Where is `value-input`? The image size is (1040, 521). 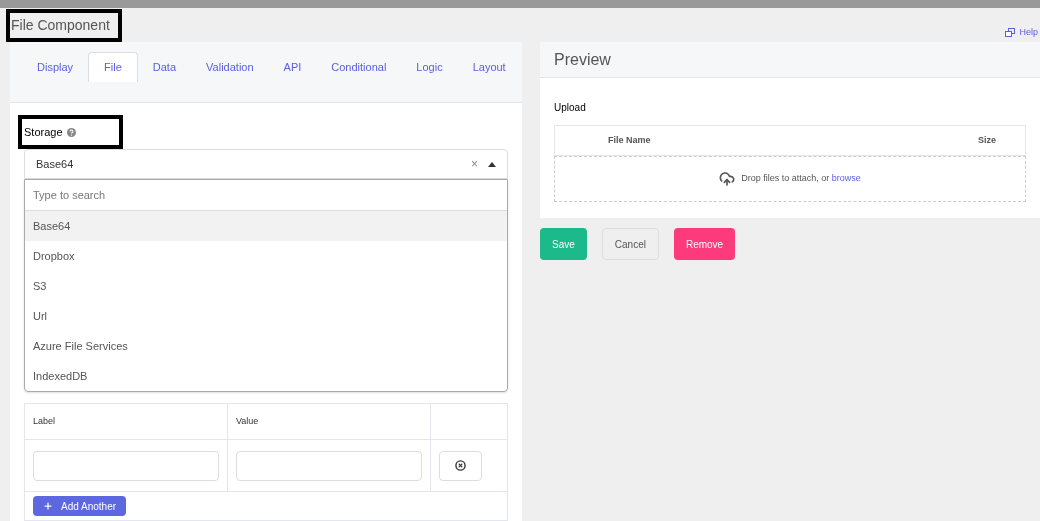 value-input is located at coordinates (329, 465).